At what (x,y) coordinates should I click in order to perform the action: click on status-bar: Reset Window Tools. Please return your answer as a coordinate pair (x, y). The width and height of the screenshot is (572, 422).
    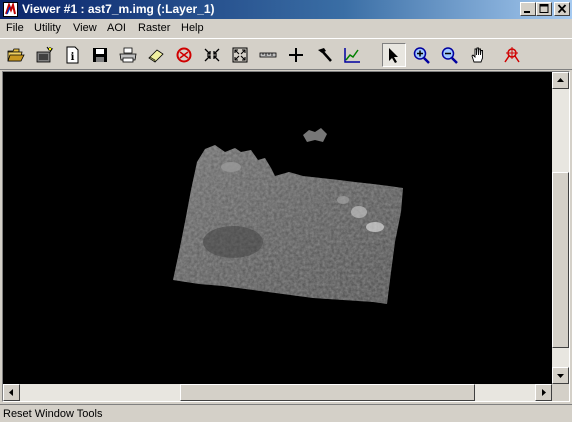
    Looking at the image, I should click on (286, 413).